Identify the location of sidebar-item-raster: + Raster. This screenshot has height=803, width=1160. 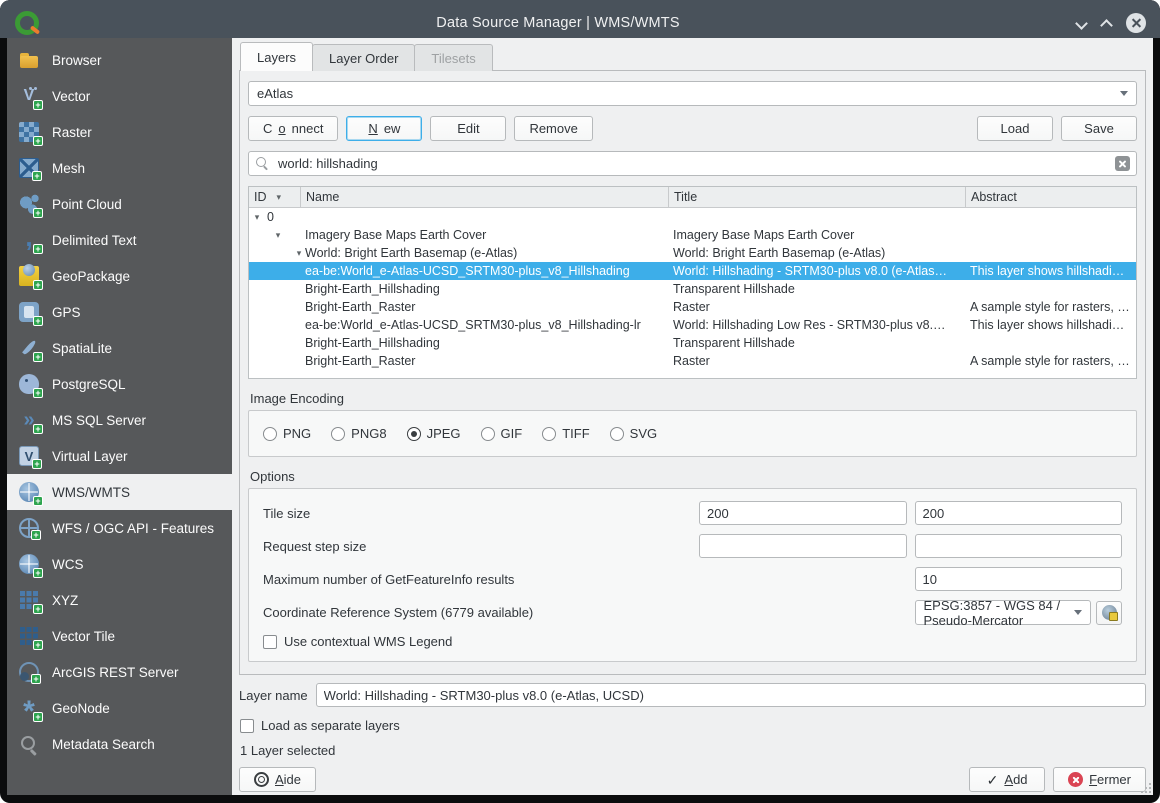
(119, 132).